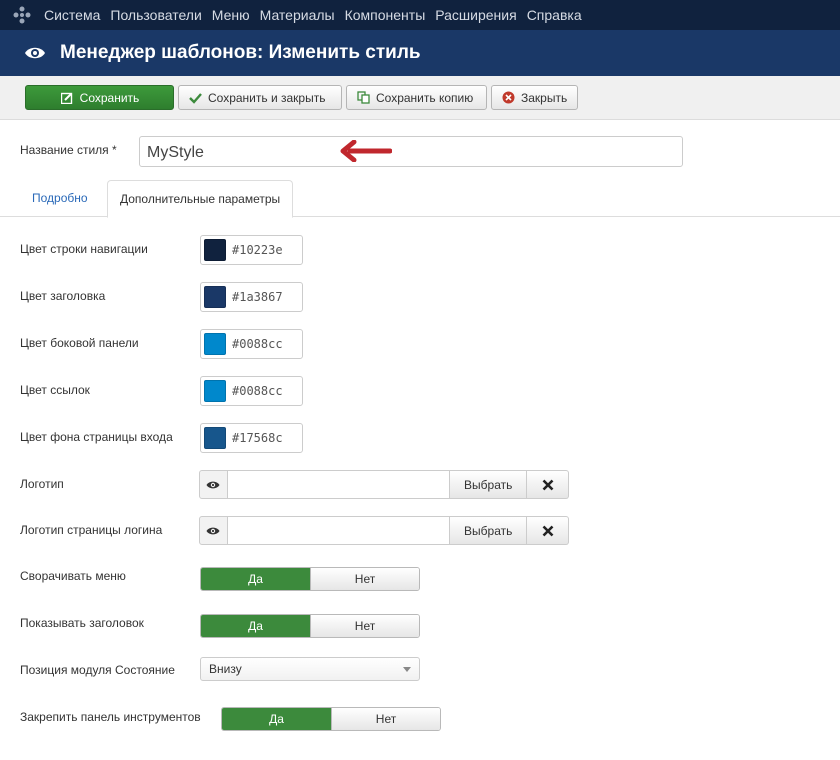 The image size is (840, 760). What do you see at coordinates (240, 52) in the screenshot?
I see `page-title: Менеджер шаблонов: Изменить стиль` at bounding box center [240, 52].